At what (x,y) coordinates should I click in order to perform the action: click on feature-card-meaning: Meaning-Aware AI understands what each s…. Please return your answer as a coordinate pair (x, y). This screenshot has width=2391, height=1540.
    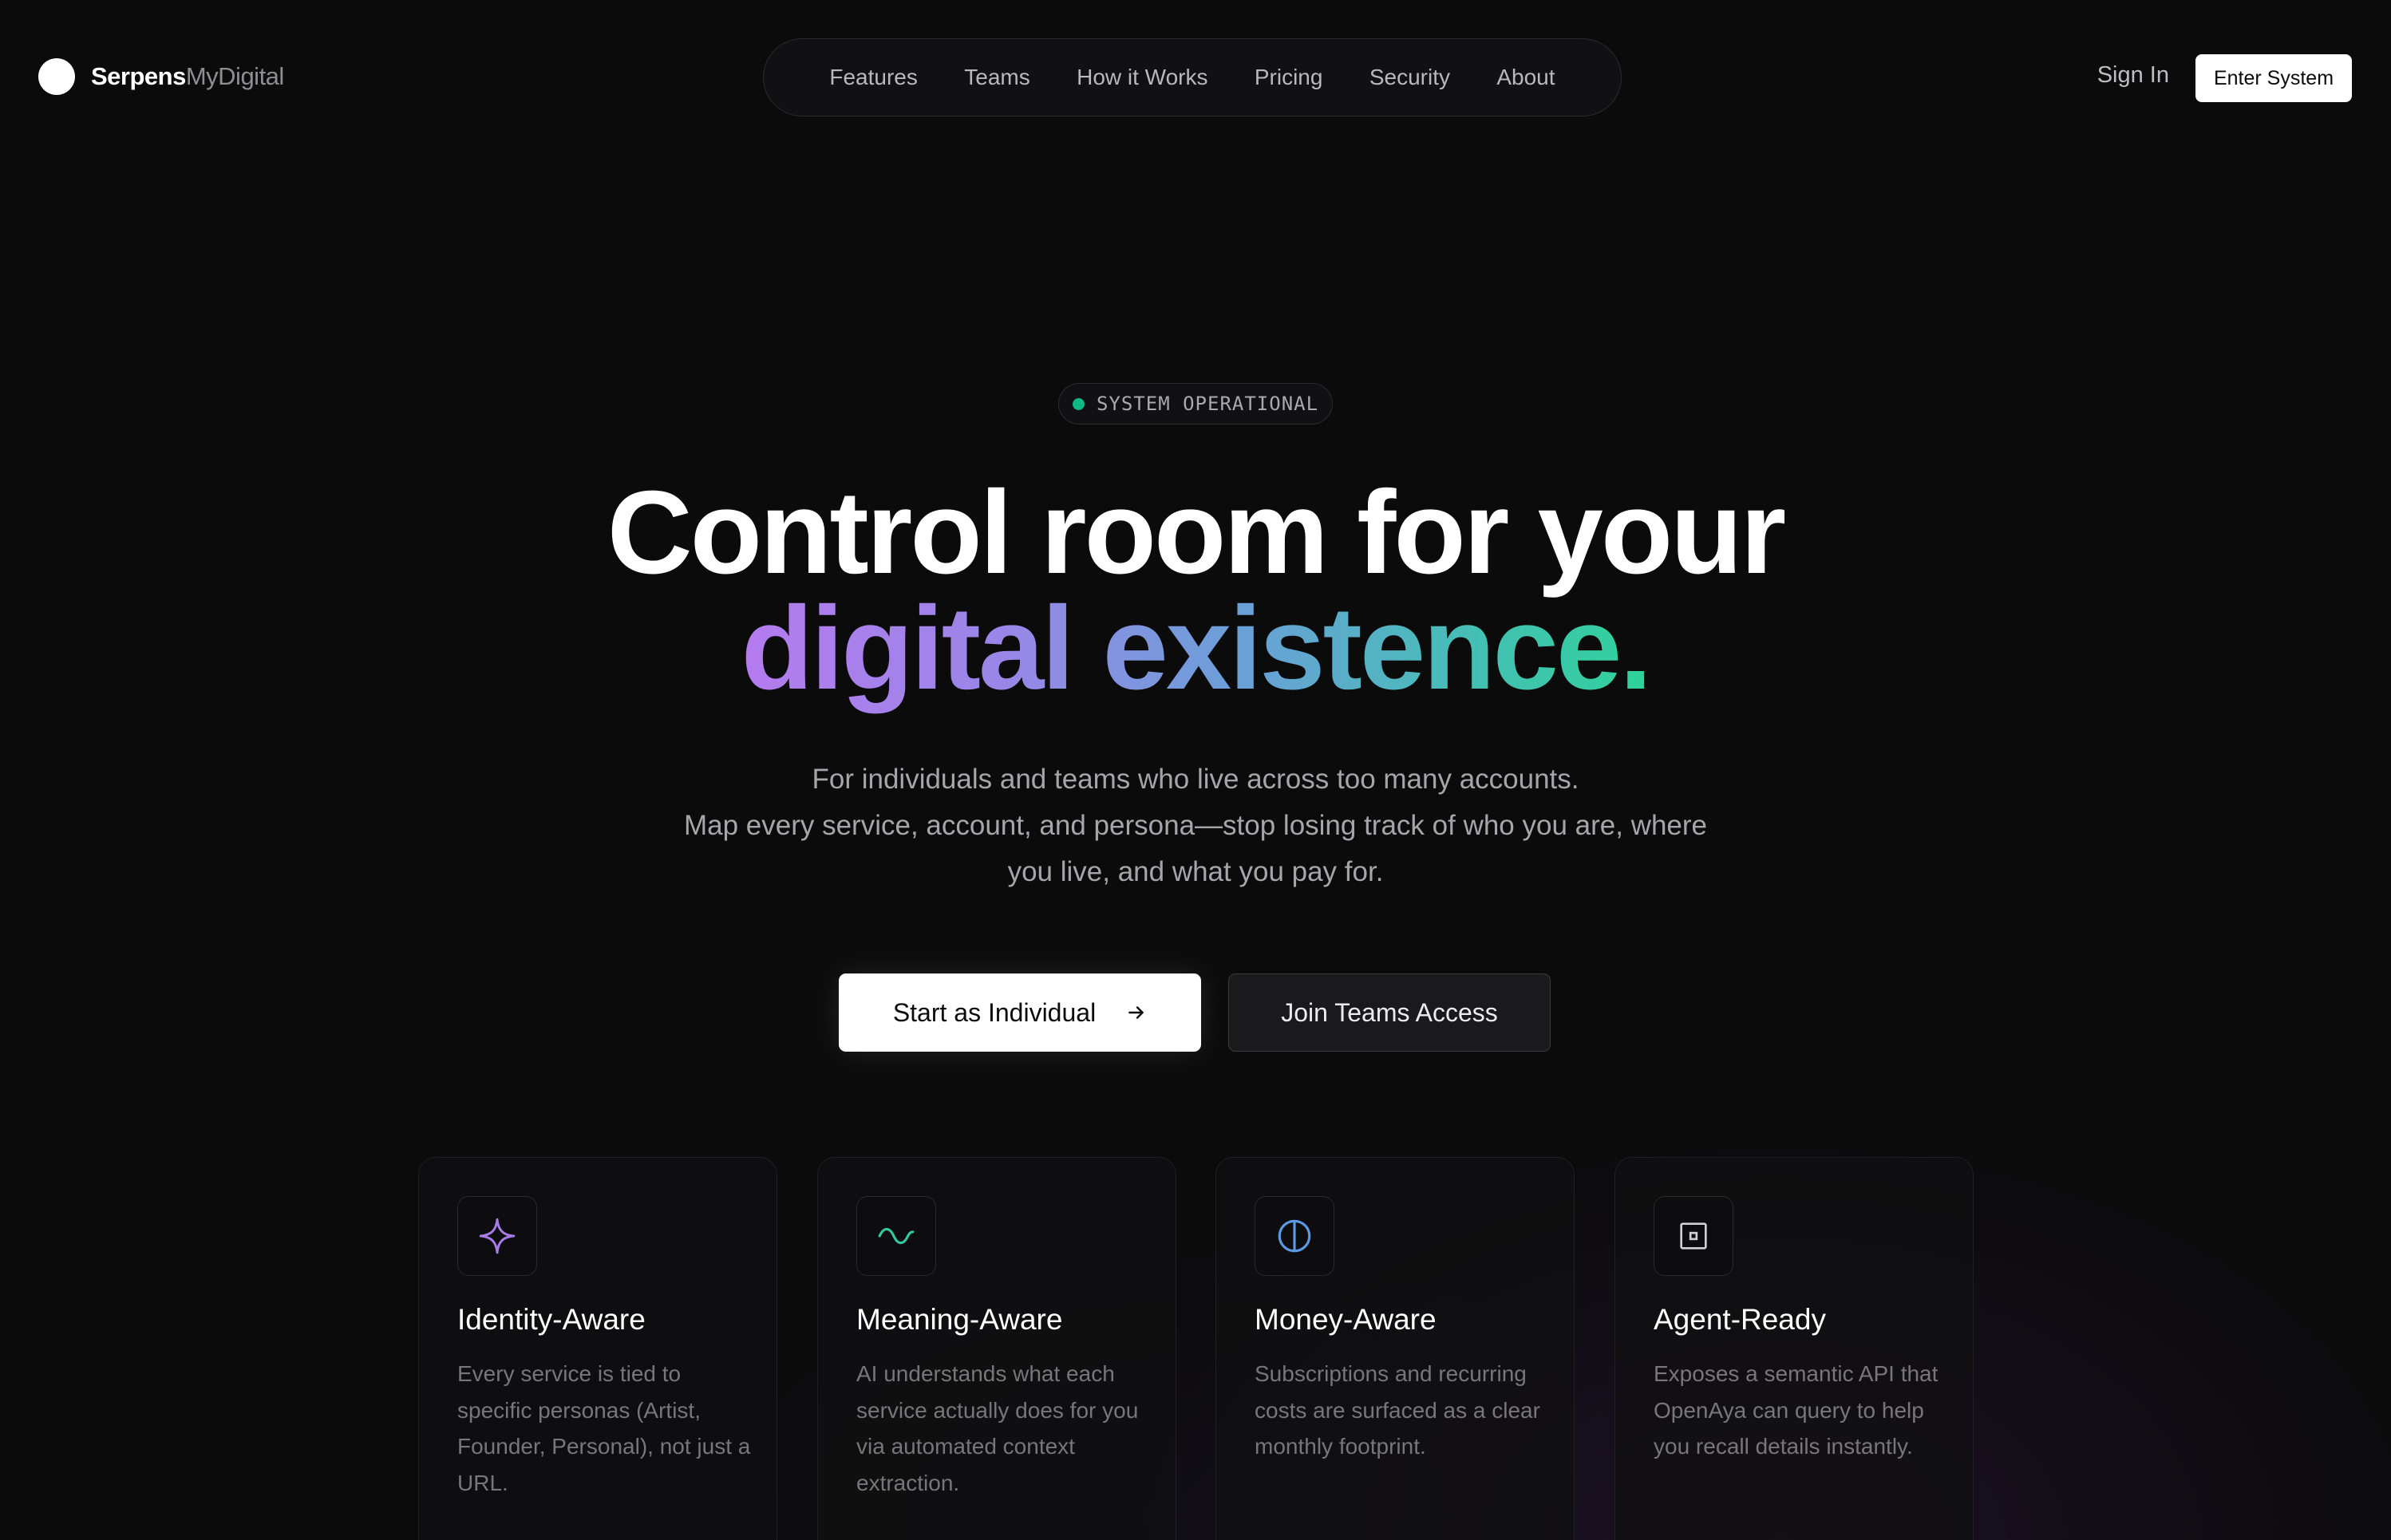
    Looking at the image, I should click on (996, 1348).